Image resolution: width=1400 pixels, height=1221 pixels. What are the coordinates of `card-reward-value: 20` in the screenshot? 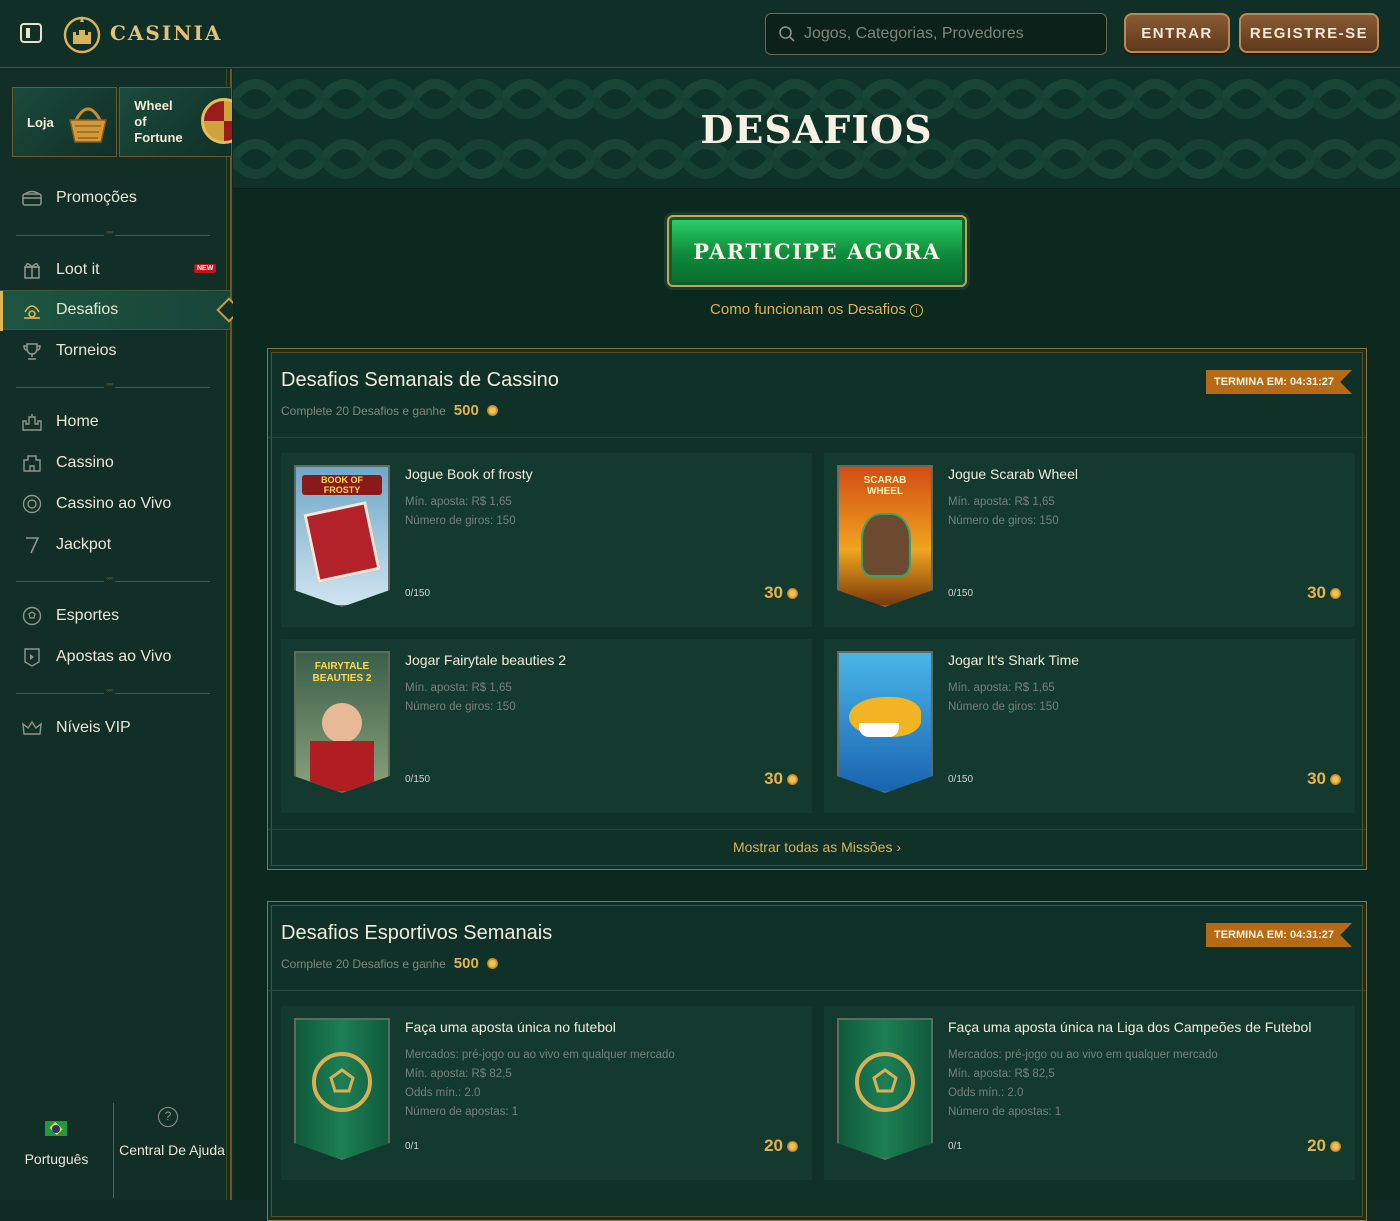 It's located at (773, 1145).